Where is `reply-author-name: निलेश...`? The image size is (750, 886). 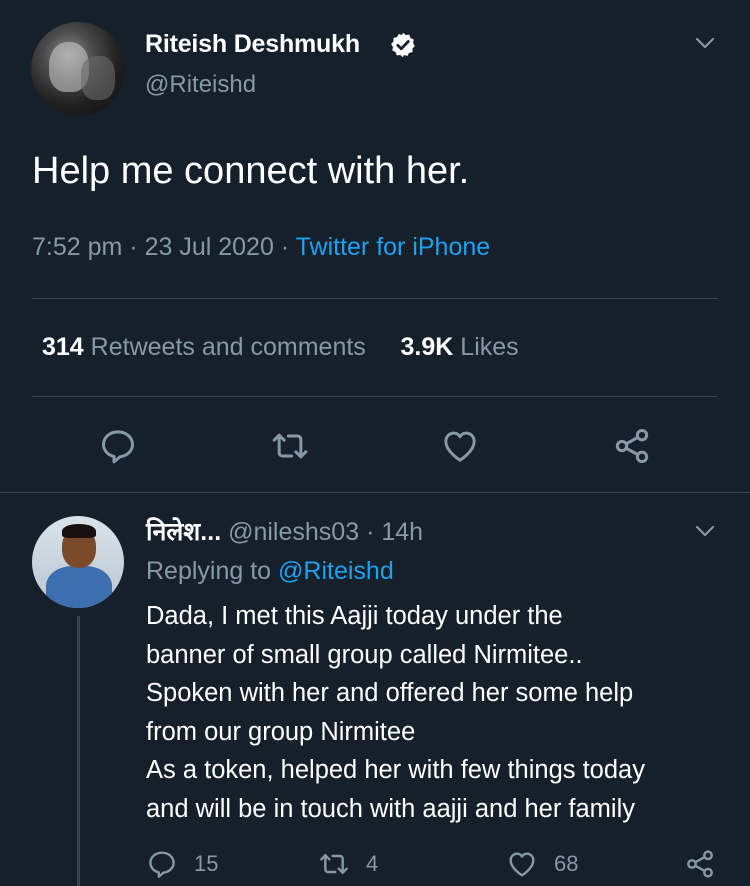
reply-author-name: निलेश... is located at coordinates (183, 532).